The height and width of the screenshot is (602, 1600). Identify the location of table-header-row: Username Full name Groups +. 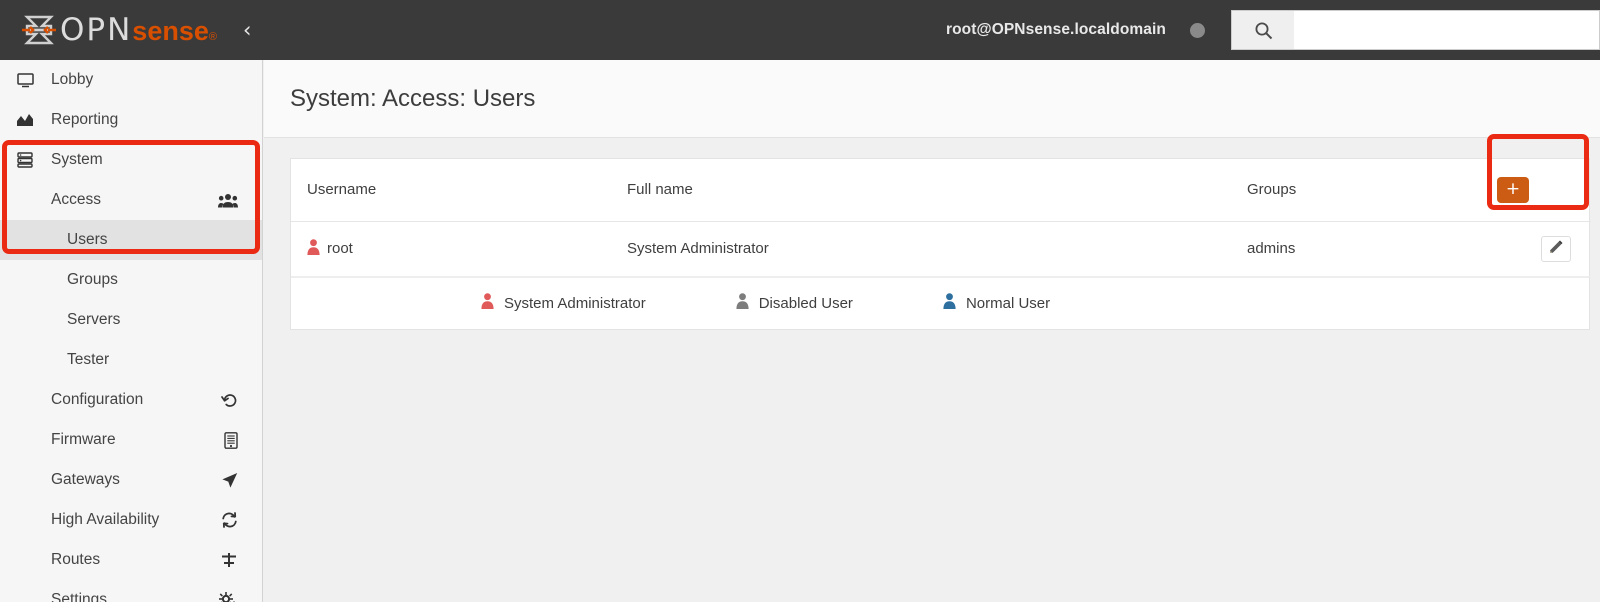
(941, 190).